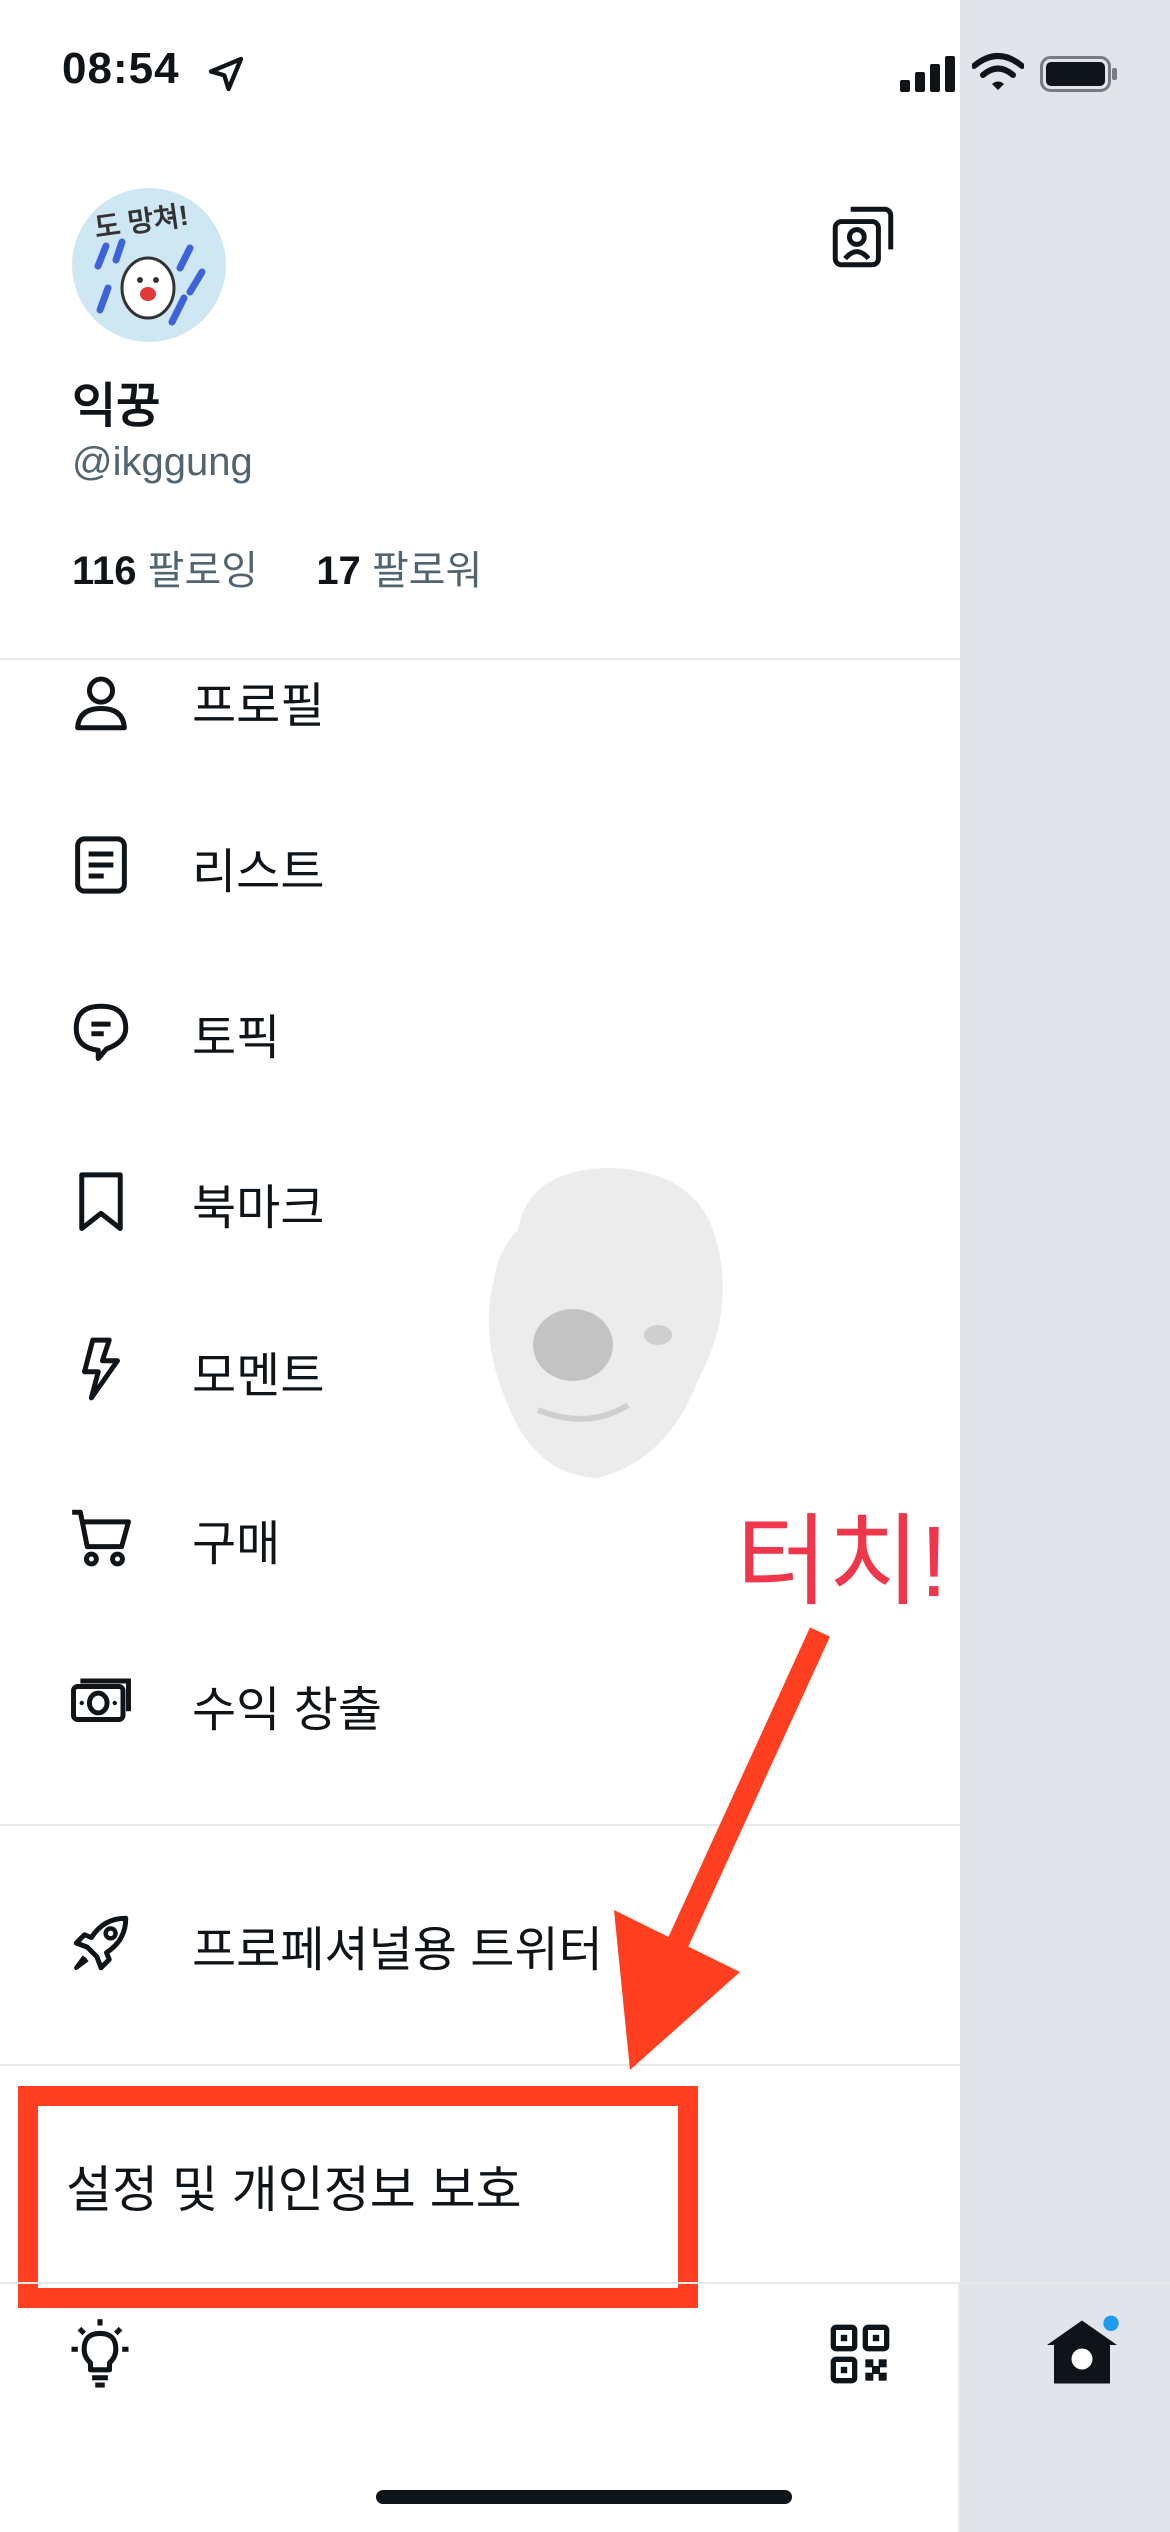 The width and height of the screenshot is (1170, 2532). What do you see at coordinates (480, 862) in the screenshot?
I see `menu-item-lists: 리스트` at bounding box center [480, 862].